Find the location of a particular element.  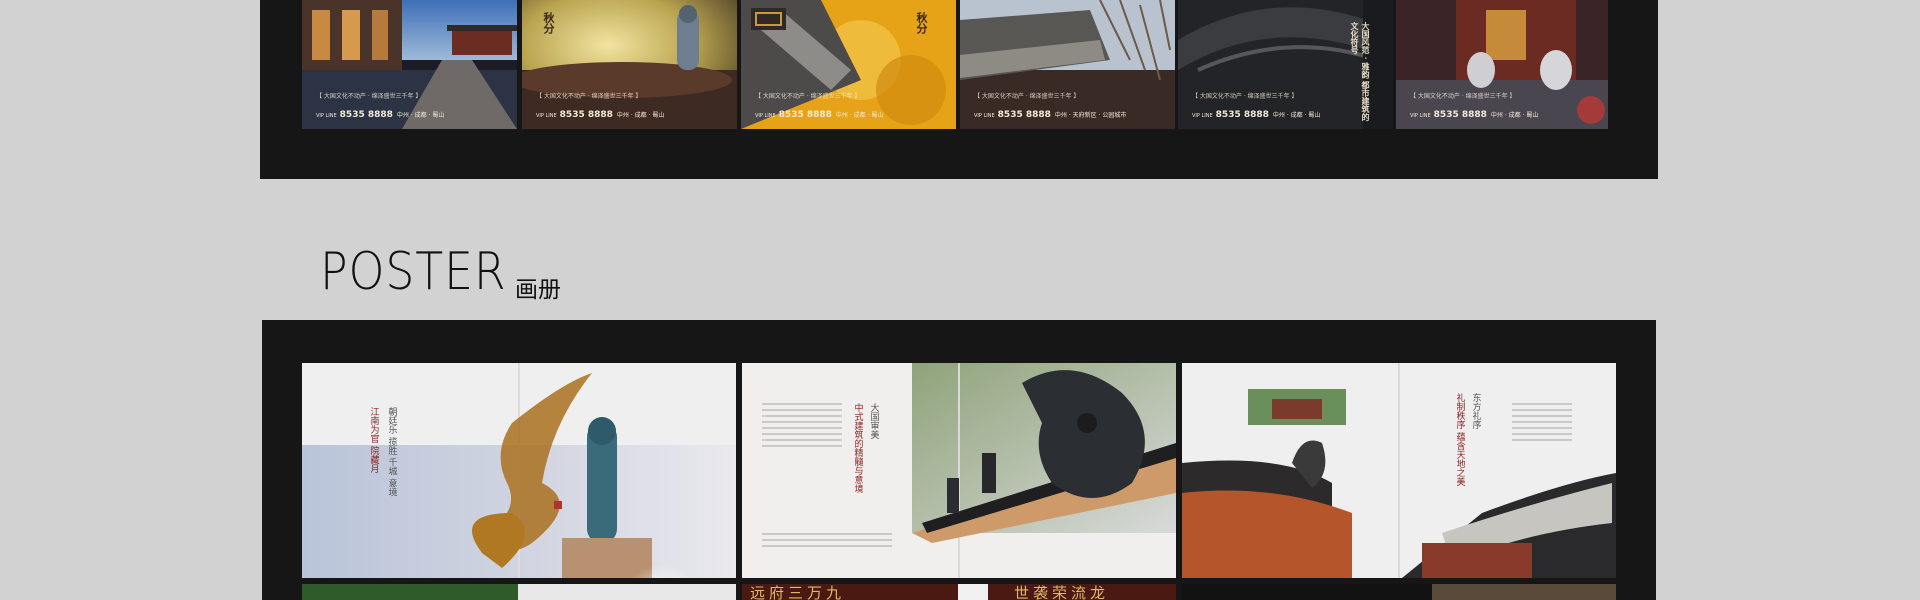

section-subtitle: 画册 is located at coordinates (538, 290).